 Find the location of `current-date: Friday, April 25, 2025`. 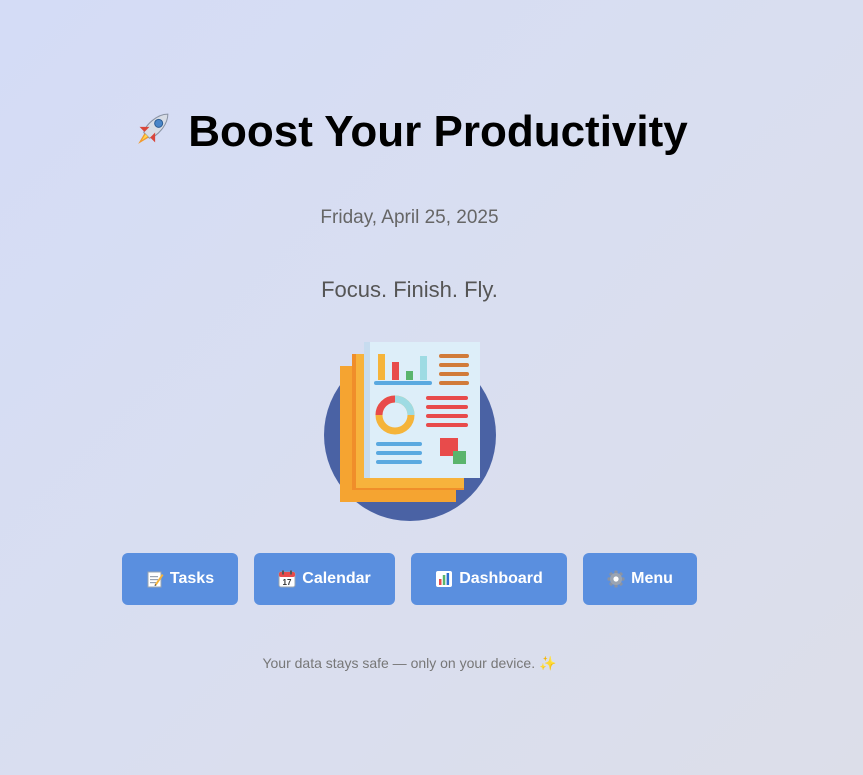

current-date: Friday, April 25, 2025 is located at coordinates (409, 217).